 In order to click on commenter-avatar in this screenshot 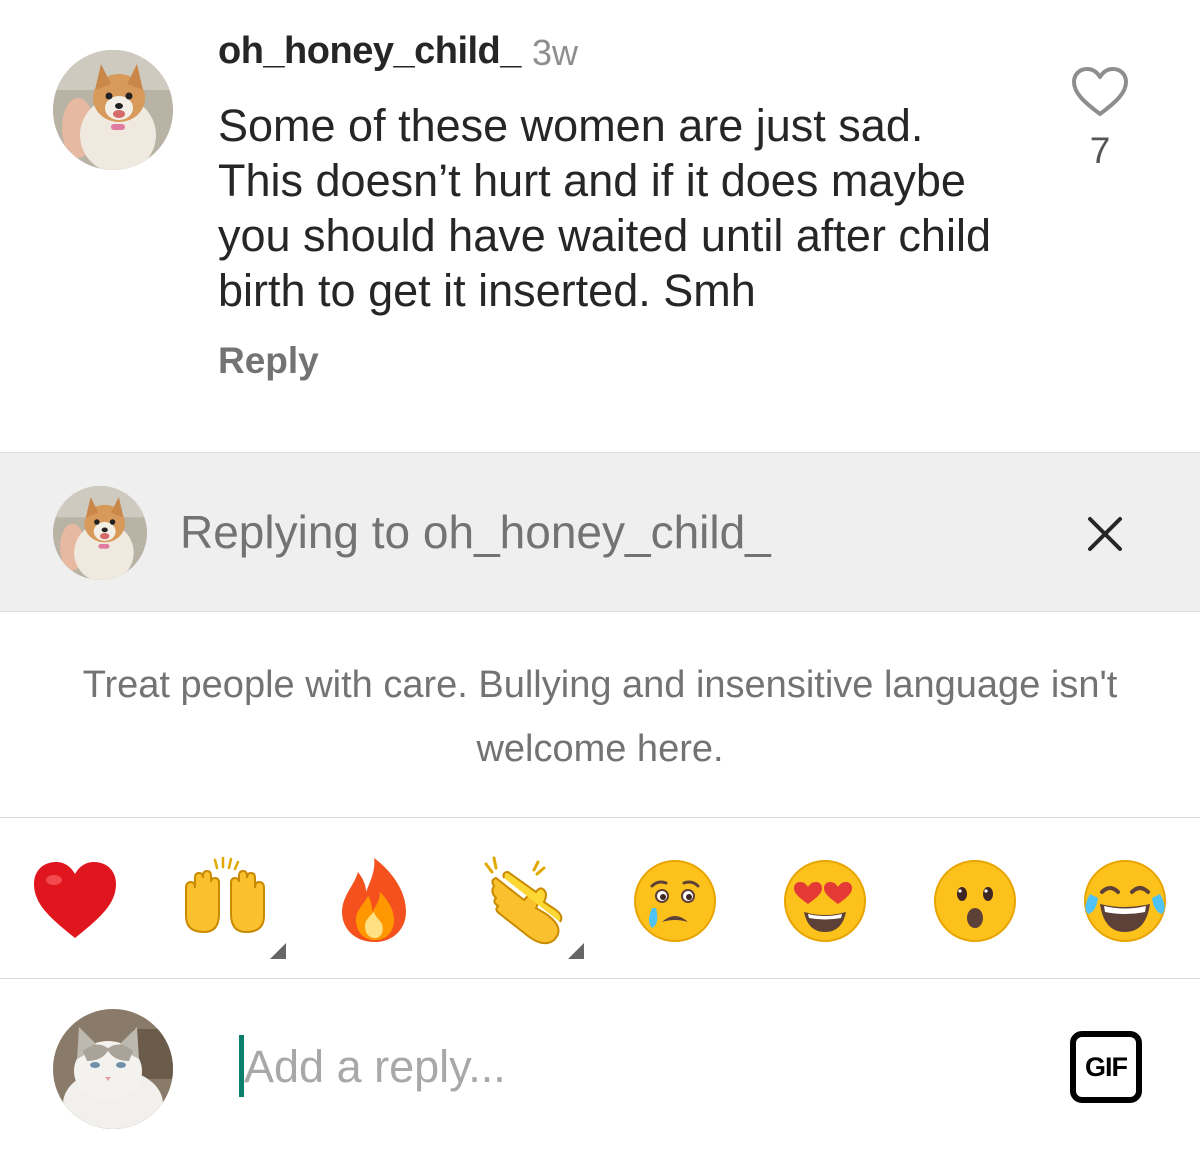, I will do `click(113, 110)`.